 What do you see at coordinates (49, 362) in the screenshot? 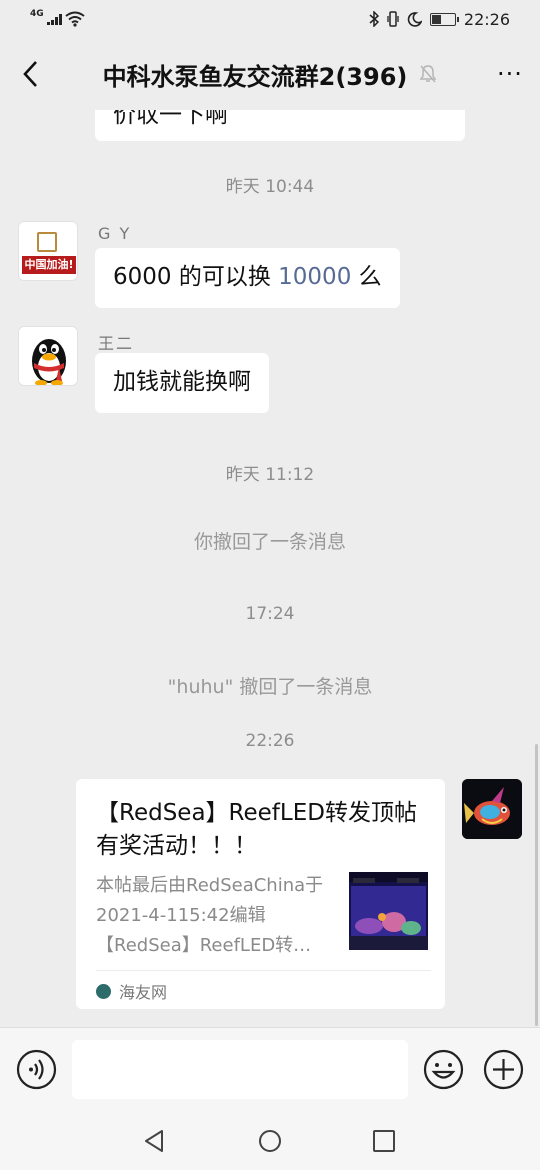
I see `penguin-icon` at bounding box center [49, 362].